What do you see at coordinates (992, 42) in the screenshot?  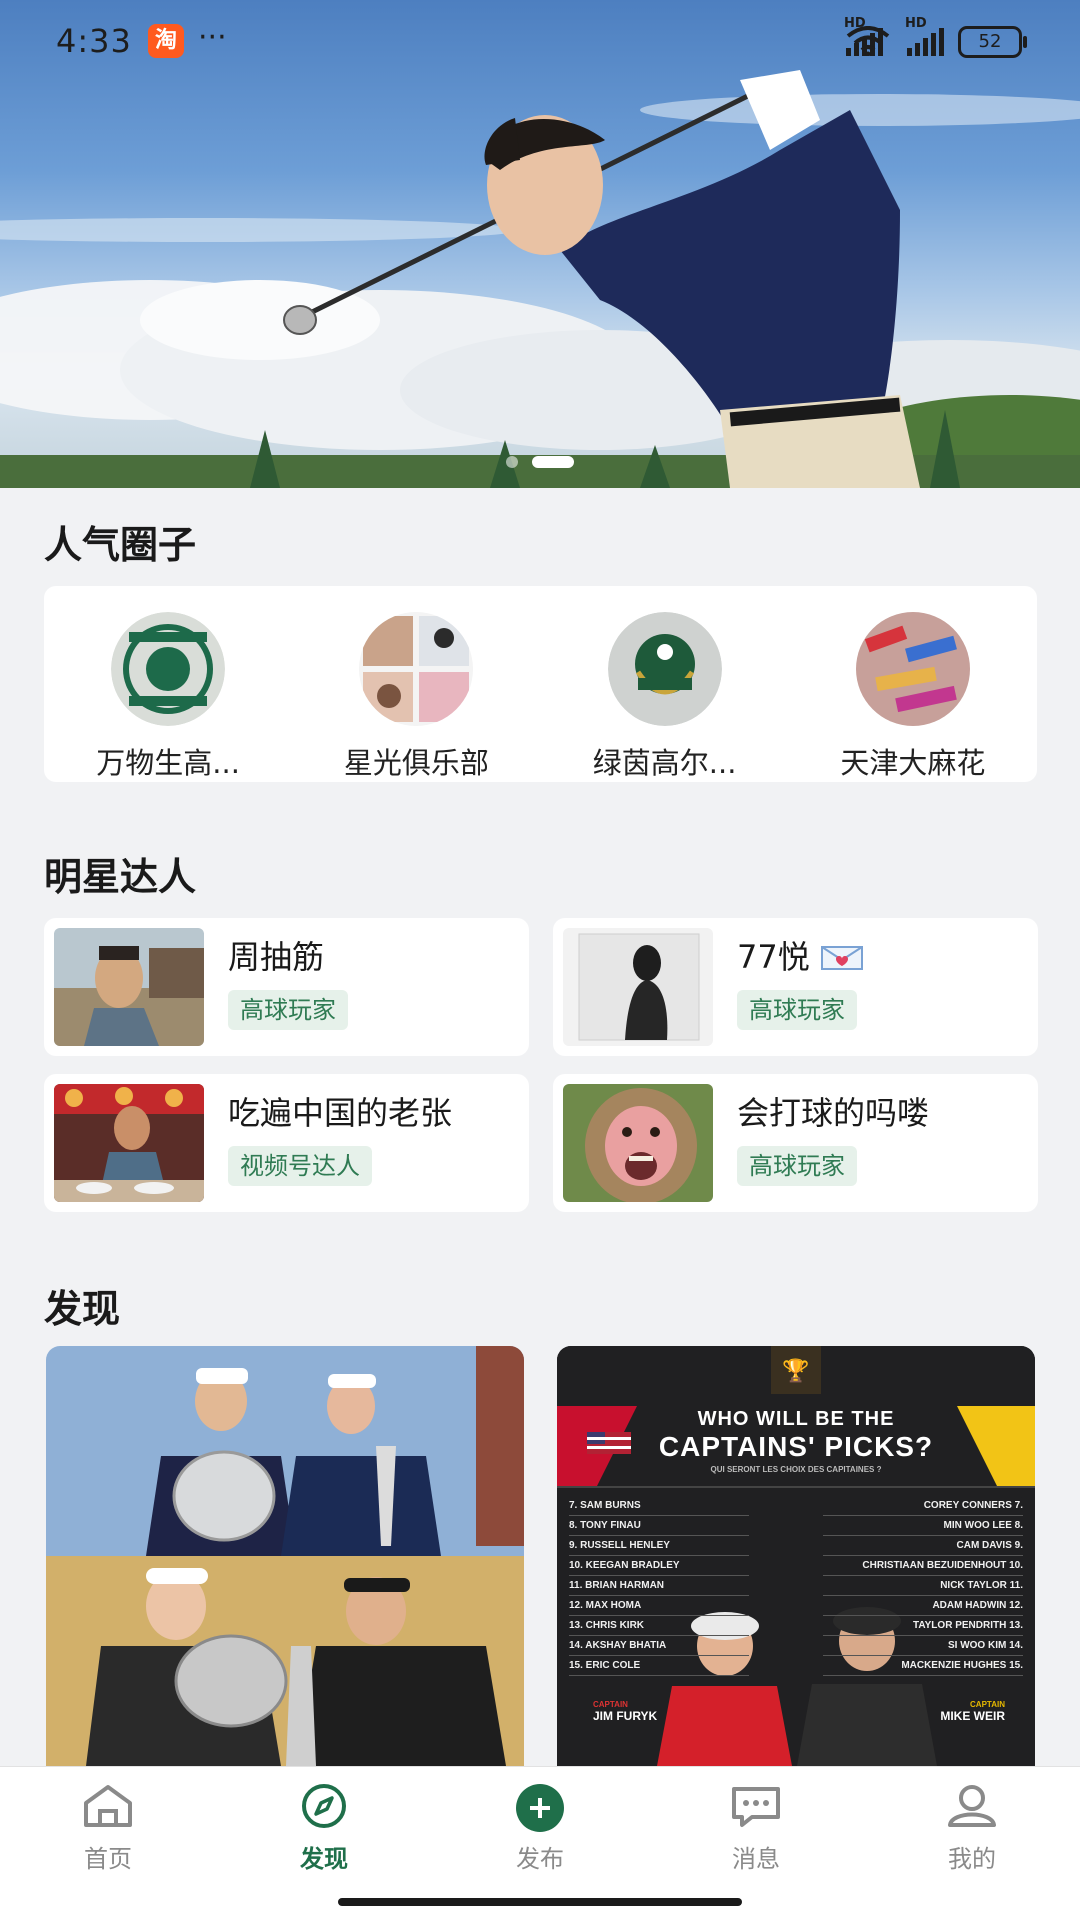 I see `battery-indicator: 52` at bounding box center [992, 42].